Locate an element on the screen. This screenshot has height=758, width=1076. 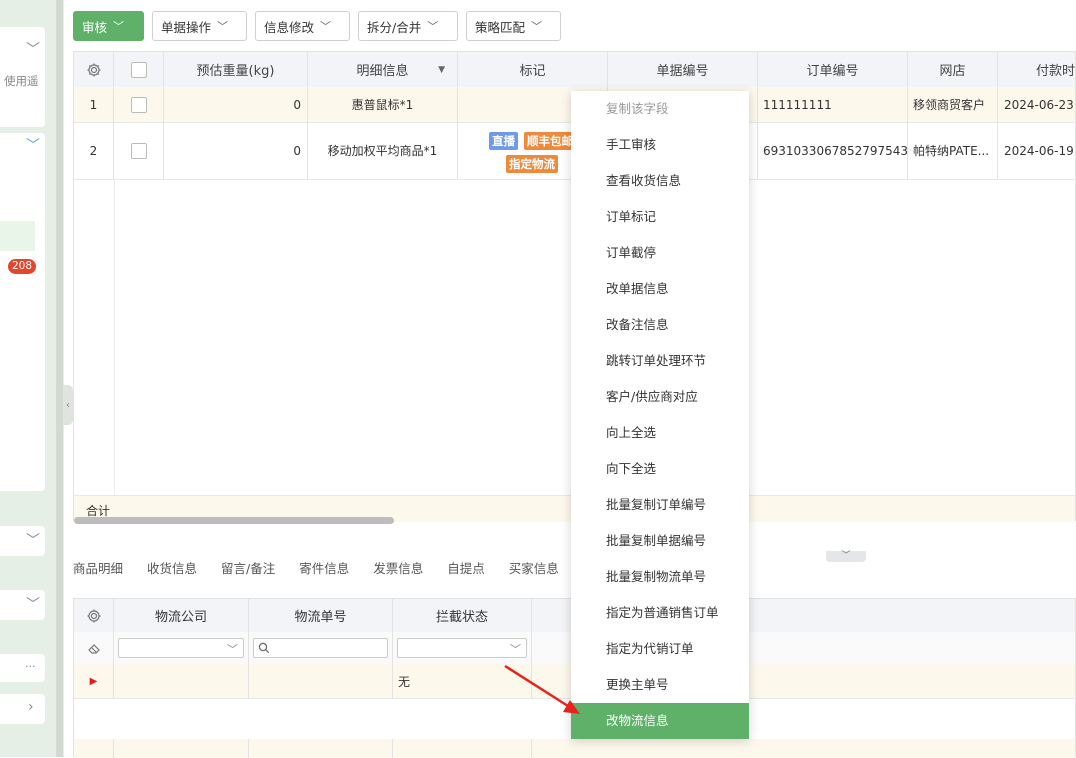
header-detail: 明细信息 ▼ is located at coordinates (383, 69).